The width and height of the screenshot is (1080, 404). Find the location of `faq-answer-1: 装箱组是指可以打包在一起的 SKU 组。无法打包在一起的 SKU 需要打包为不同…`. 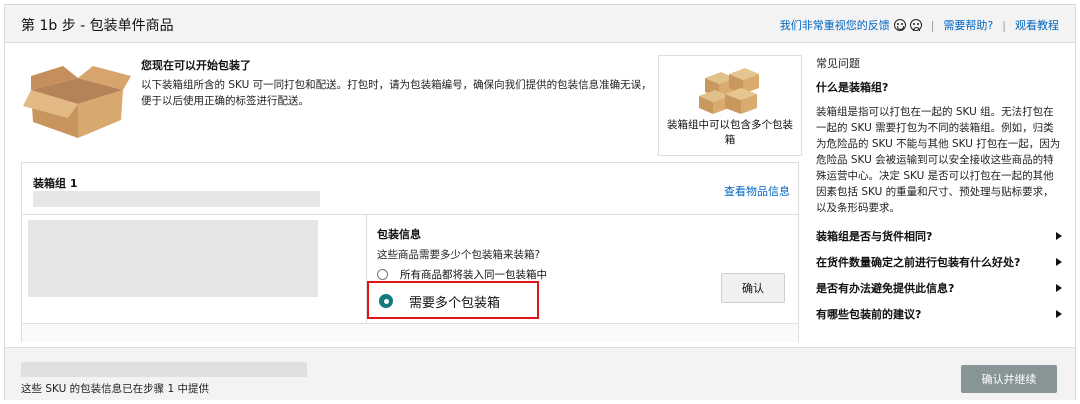

faq-answer-1: 装箱组是指可以打包在一起的 SKU 组。无法打包在一起的 SKU 需要打包为不同… is located at coordinates (938, 160).